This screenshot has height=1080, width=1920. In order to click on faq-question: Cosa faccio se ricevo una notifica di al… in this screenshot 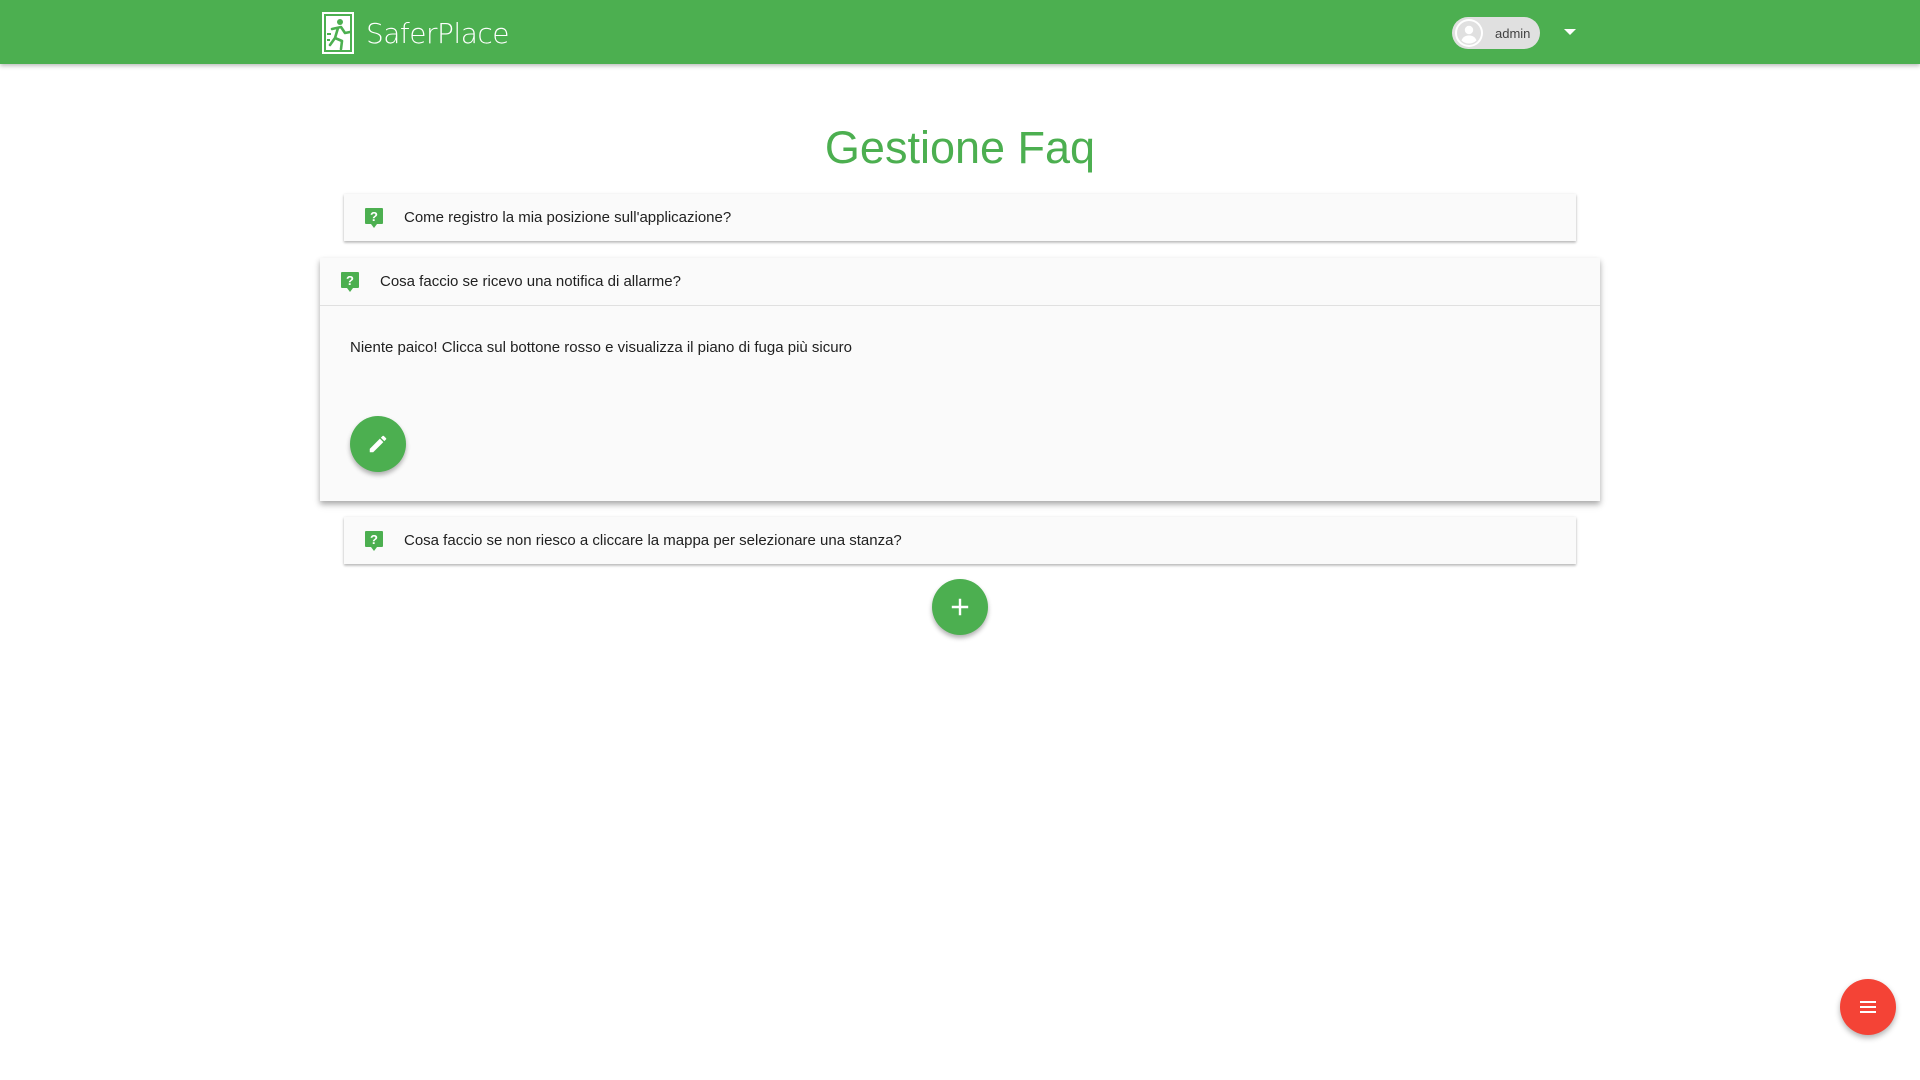, I will do `click(530, 281)`.